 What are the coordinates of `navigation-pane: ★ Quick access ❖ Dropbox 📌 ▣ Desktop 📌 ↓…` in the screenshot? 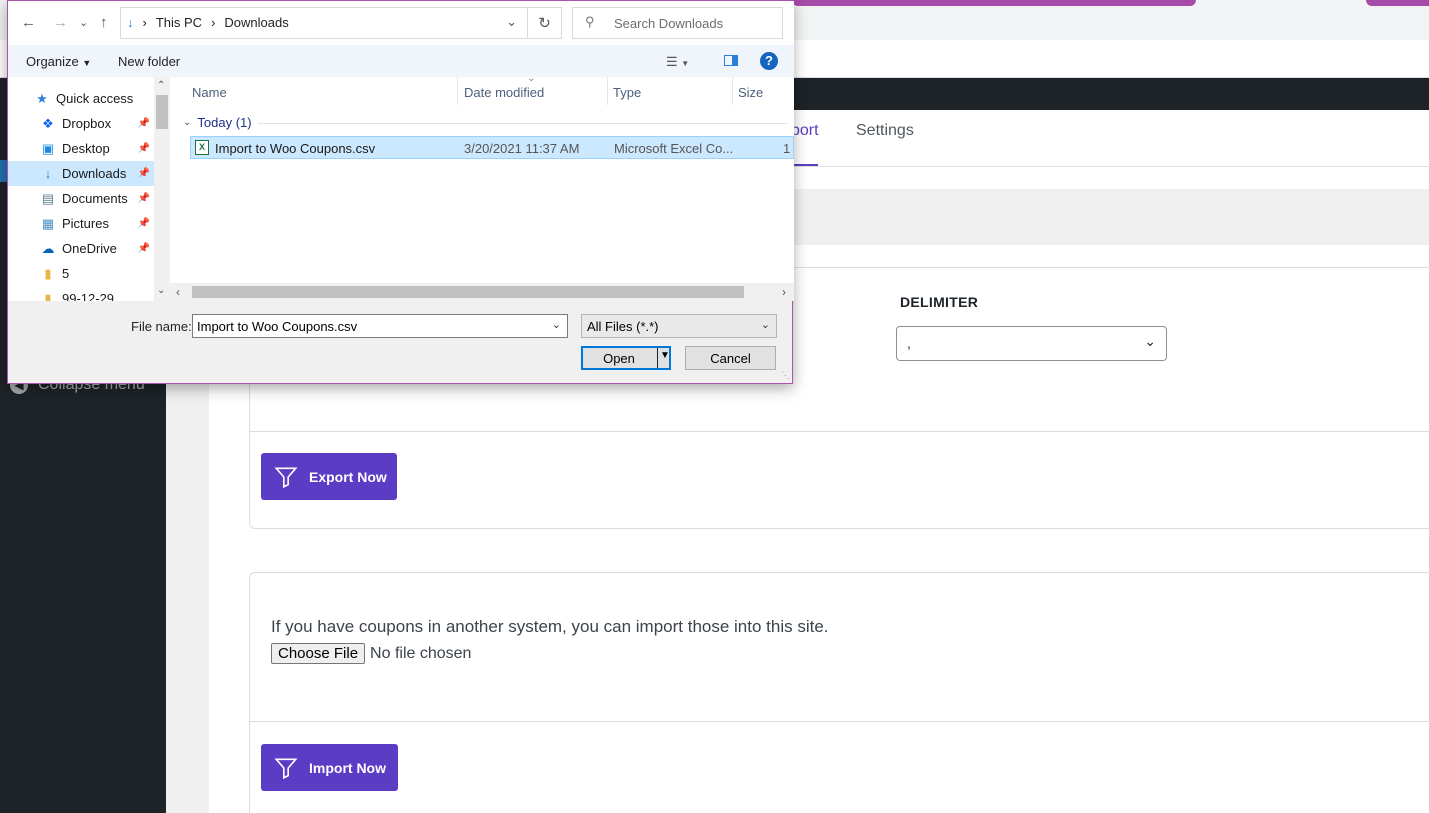 It's located at (81, 189).